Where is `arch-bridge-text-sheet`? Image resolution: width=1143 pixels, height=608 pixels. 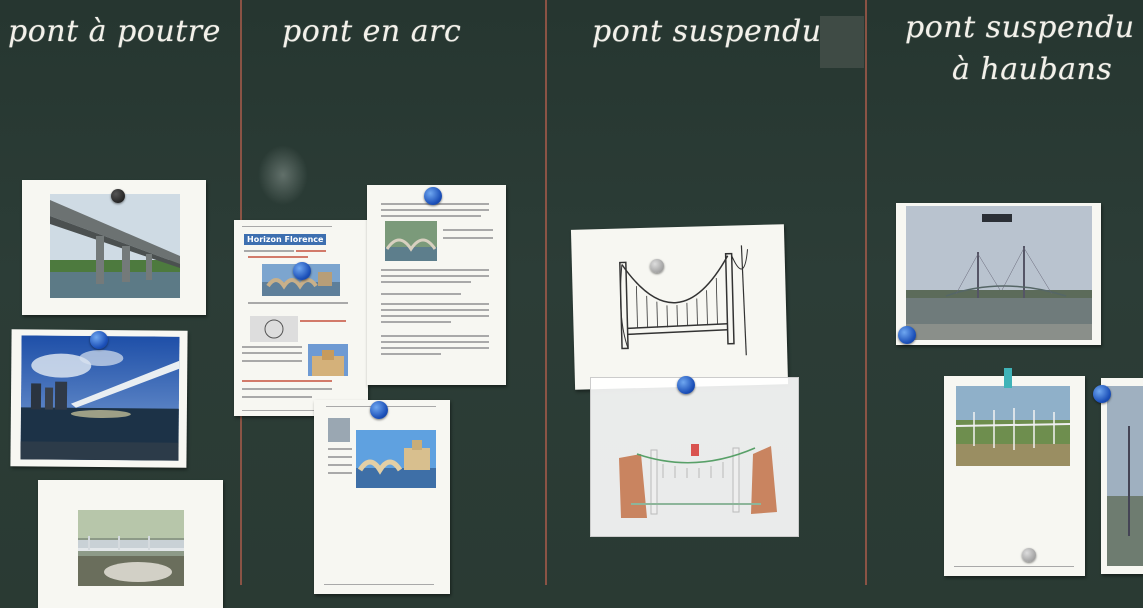 arch-bridge-text-sheet is located at coordinates (436, 285).